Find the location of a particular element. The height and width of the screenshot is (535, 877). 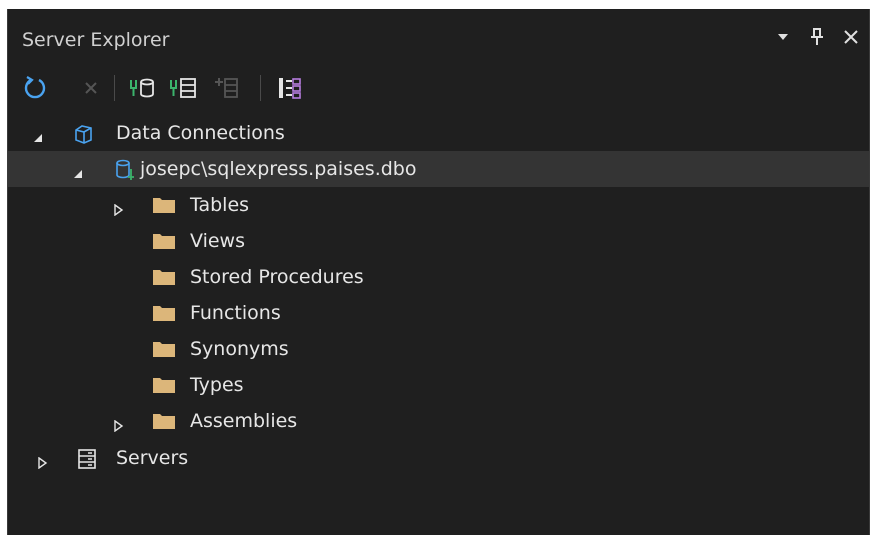

tree-item-label: Data Connections is located at coordinates (200, 133).